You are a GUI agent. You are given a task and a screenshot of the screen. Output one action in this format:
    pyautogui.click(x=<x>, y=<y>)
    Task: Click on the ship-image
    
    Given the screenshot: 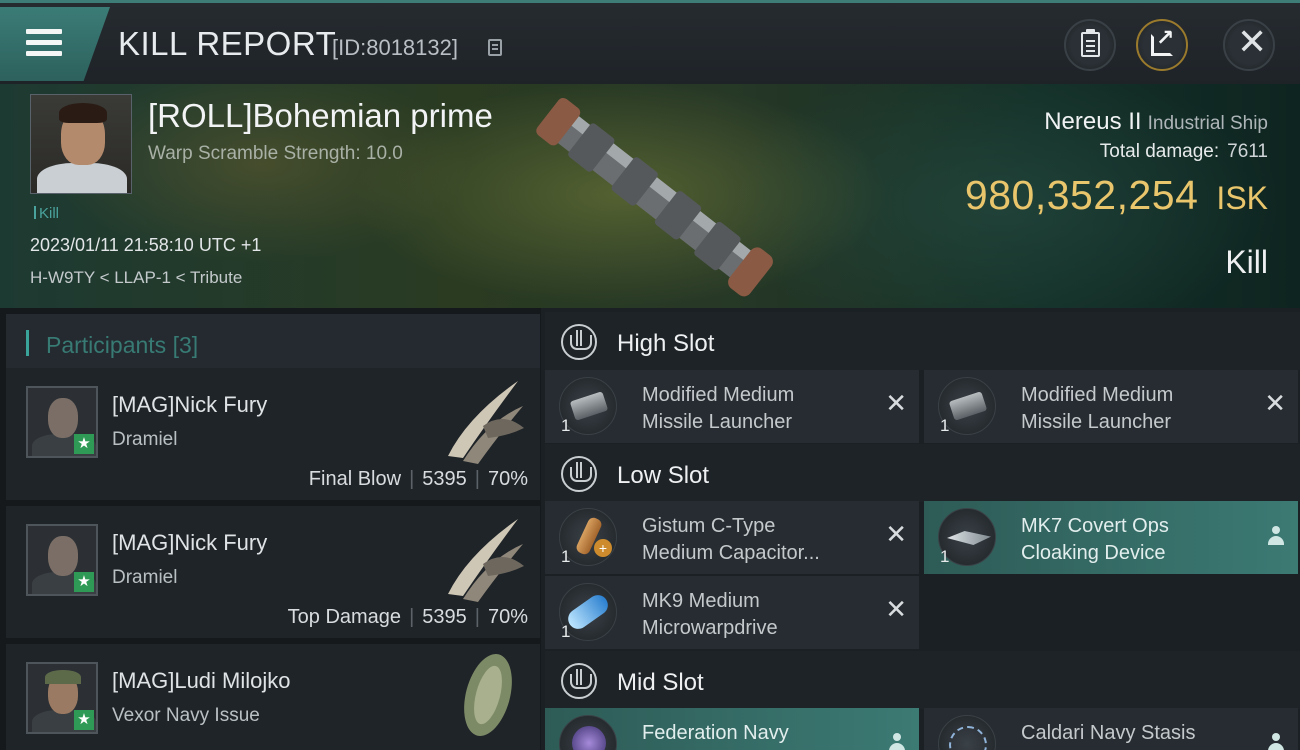 What is the action you would take?
    pyautogui.click(x=654, y=197)
    